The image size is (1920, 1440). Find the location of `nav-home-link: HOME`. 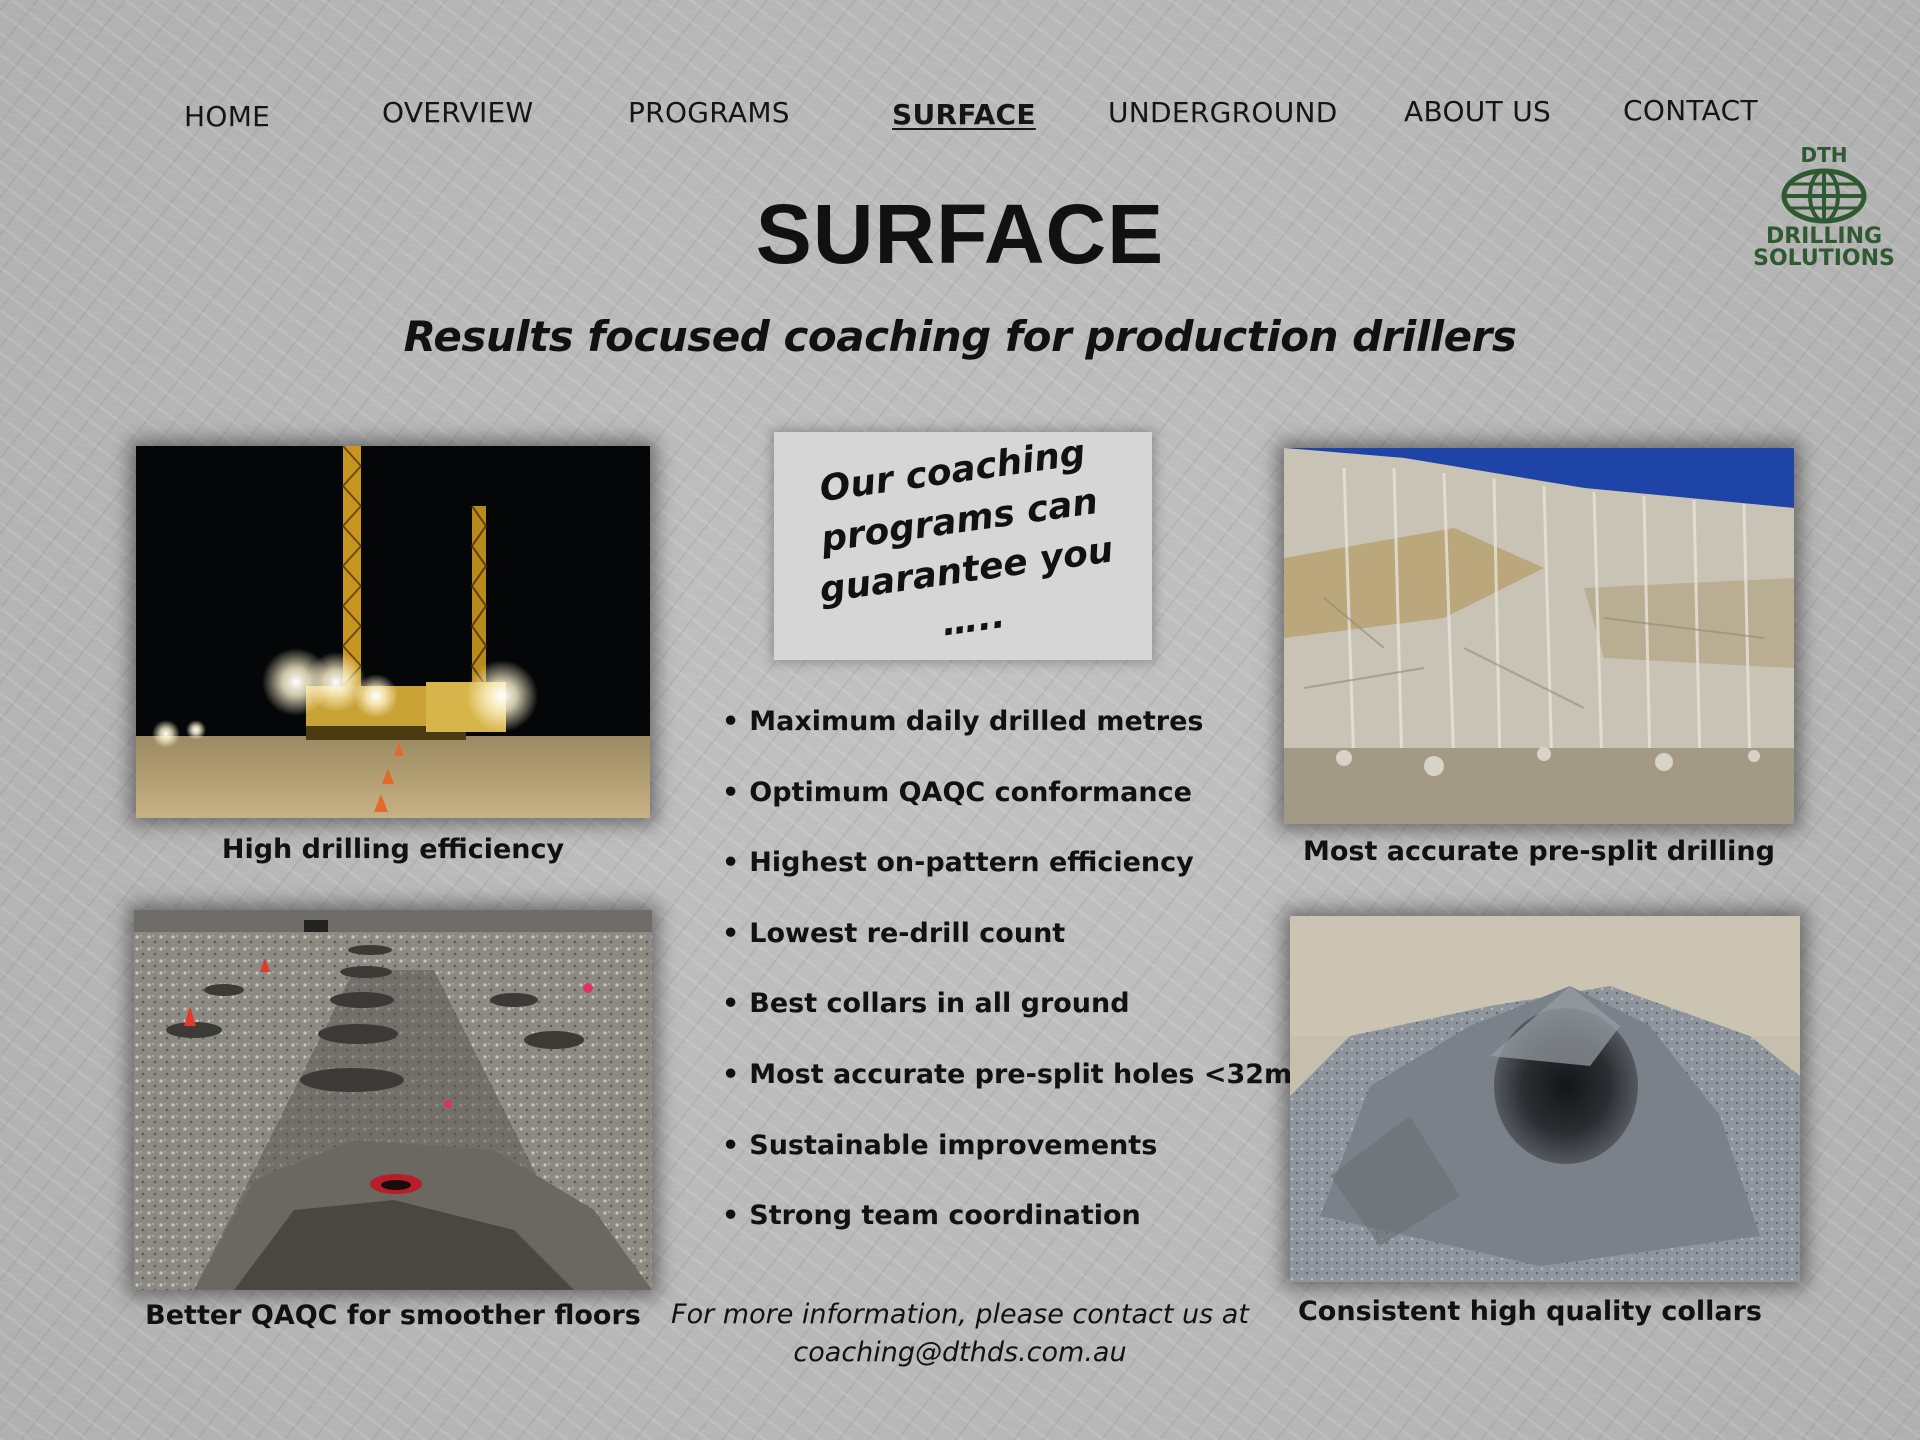

nav-home-link: HOME is located at coordinates (227, 116).